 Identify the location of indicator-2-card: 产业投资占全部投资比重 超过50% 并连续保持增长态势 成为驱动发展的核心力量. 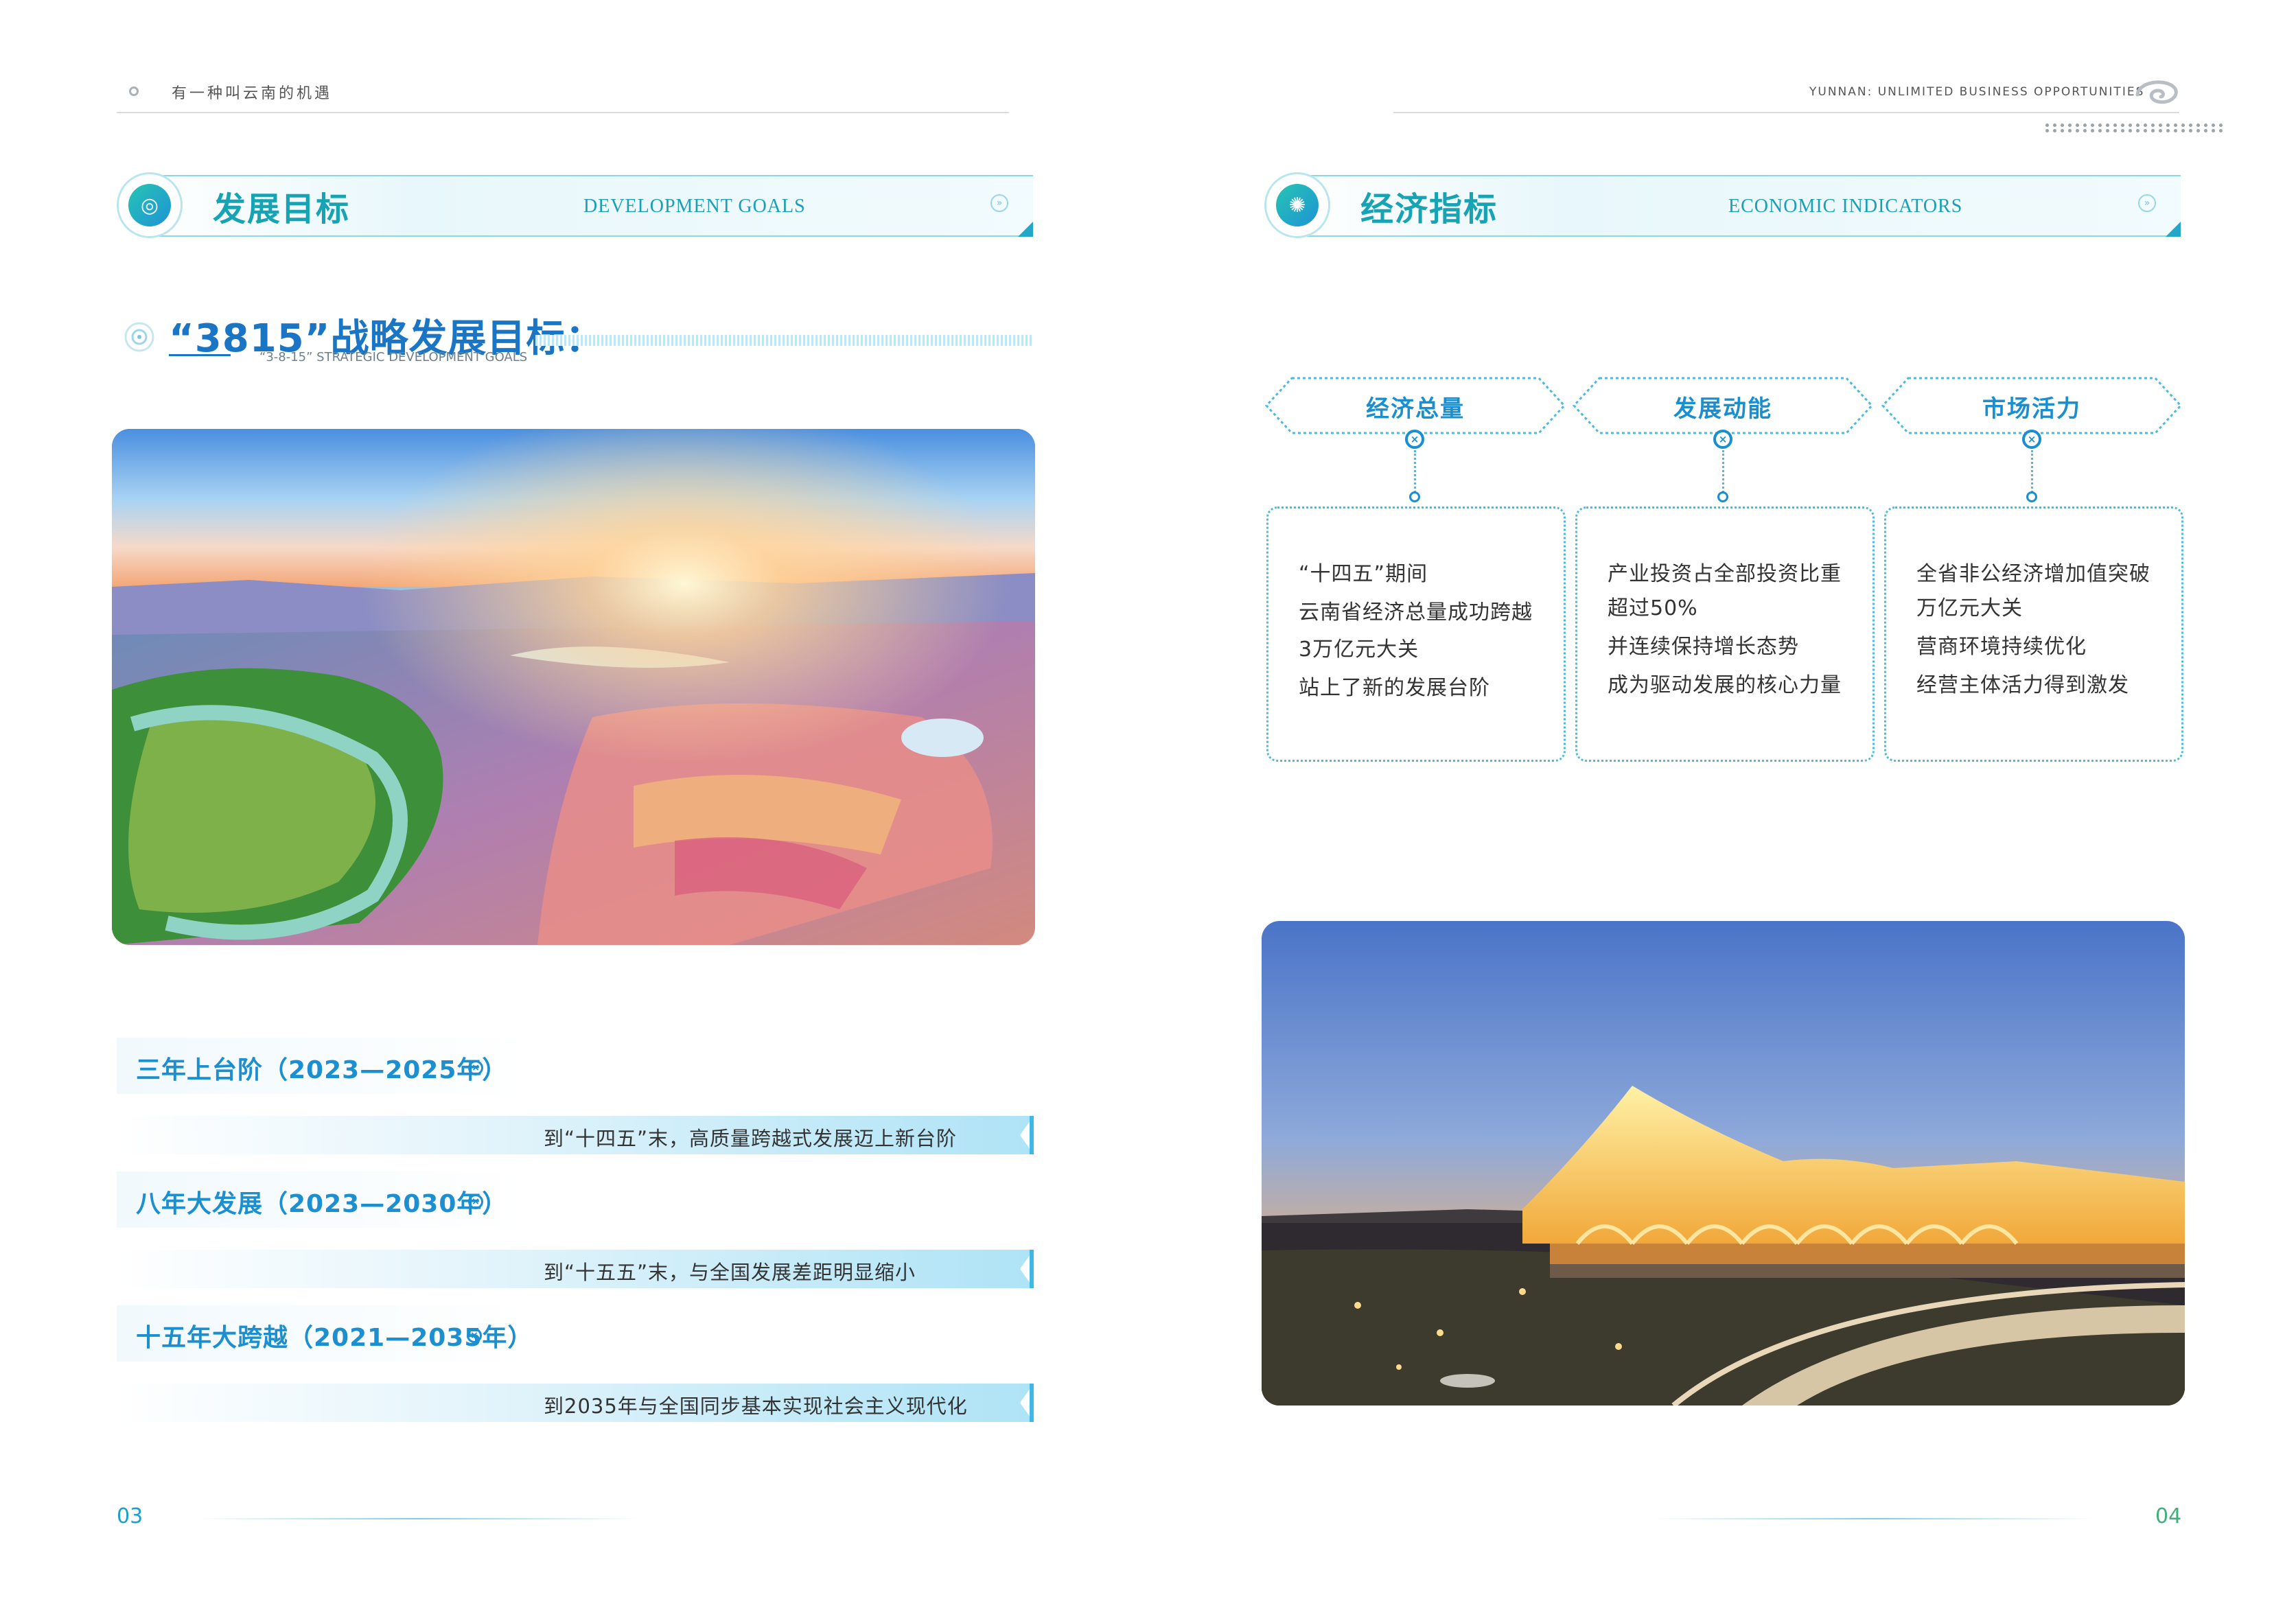
(1725, 634).